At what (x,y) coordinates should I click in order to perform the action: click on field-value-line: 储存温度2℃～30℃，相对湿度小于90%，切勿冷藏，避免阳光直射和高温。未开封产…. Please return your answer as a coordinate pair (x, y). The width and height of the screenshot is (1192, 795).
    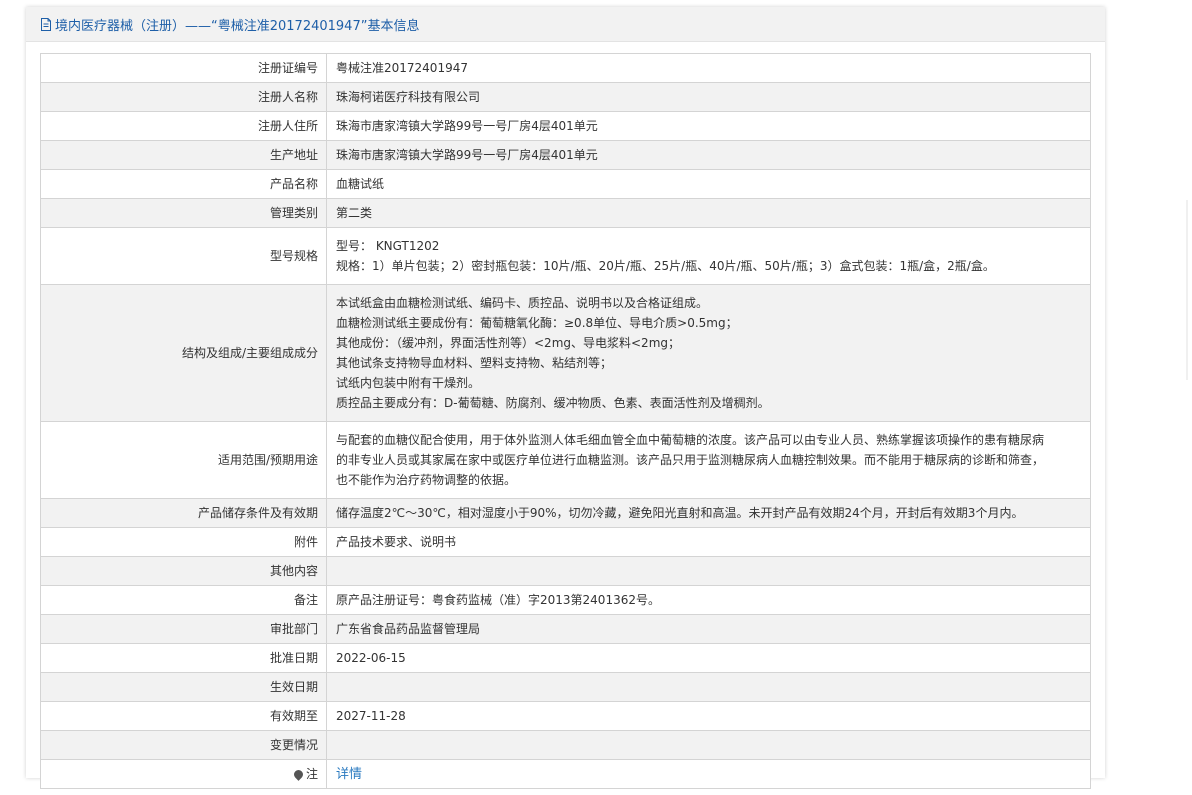
    Looking at the image, I should click on (680, 513).